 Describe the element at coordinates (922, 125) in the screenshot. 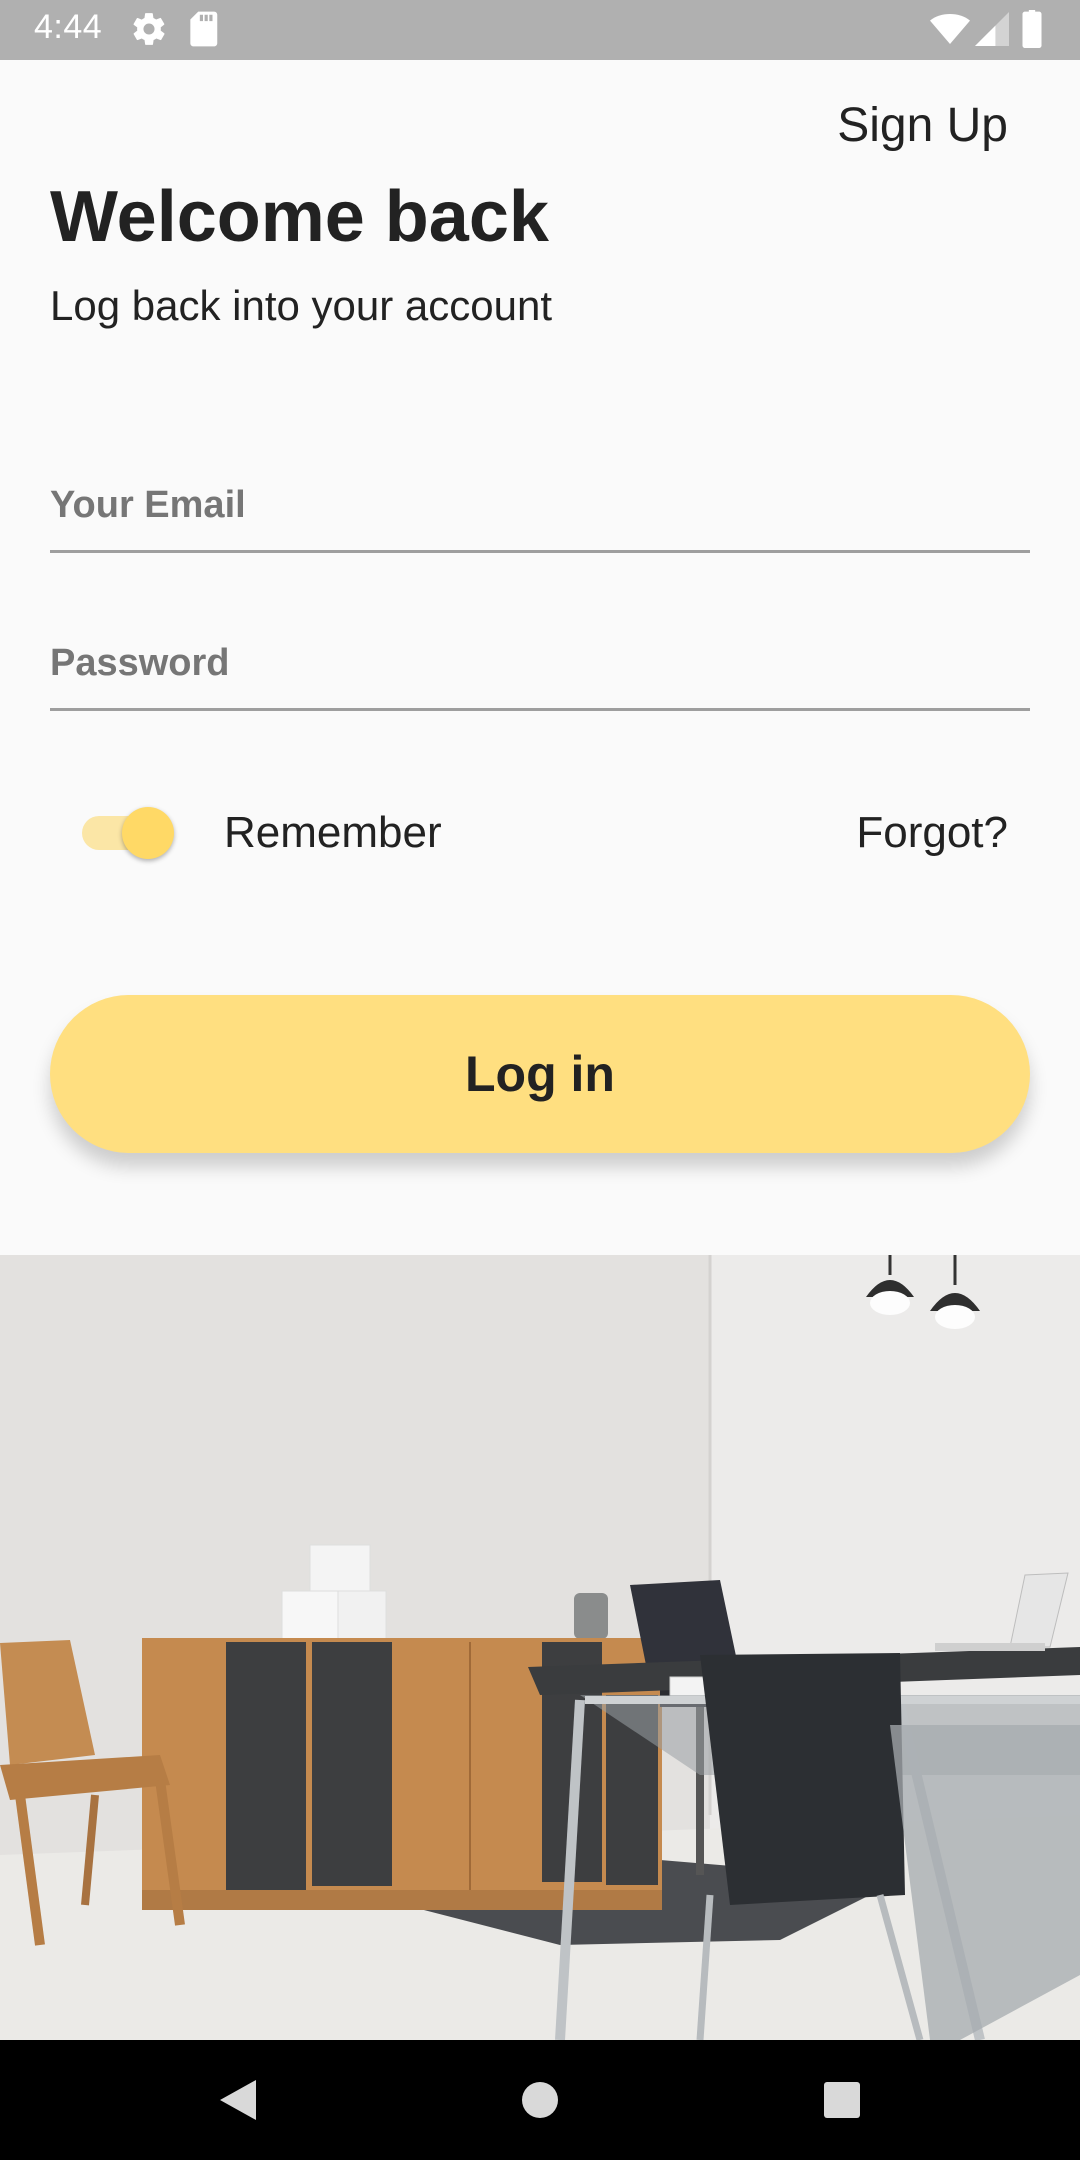

I see `sign-up-link: Sign Up` at that location.